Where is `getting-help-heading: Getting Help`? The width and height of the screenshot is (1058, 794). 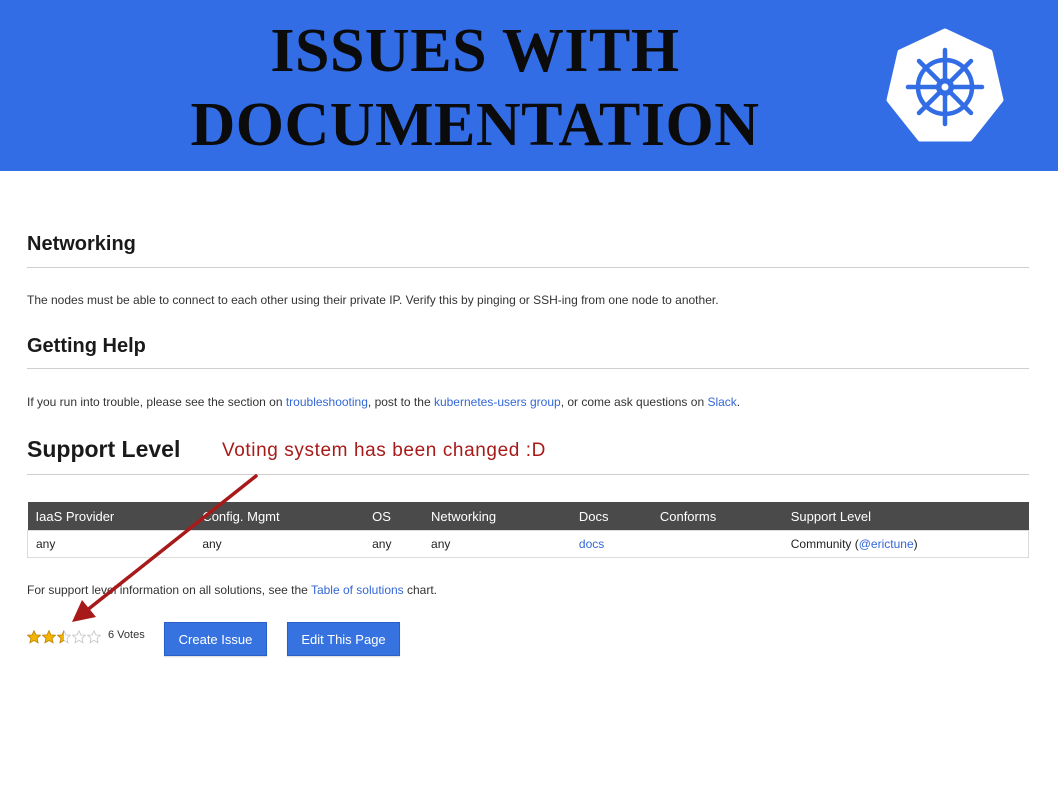
getting-help-heading: Getting Help is located at coordinates (86, 346).